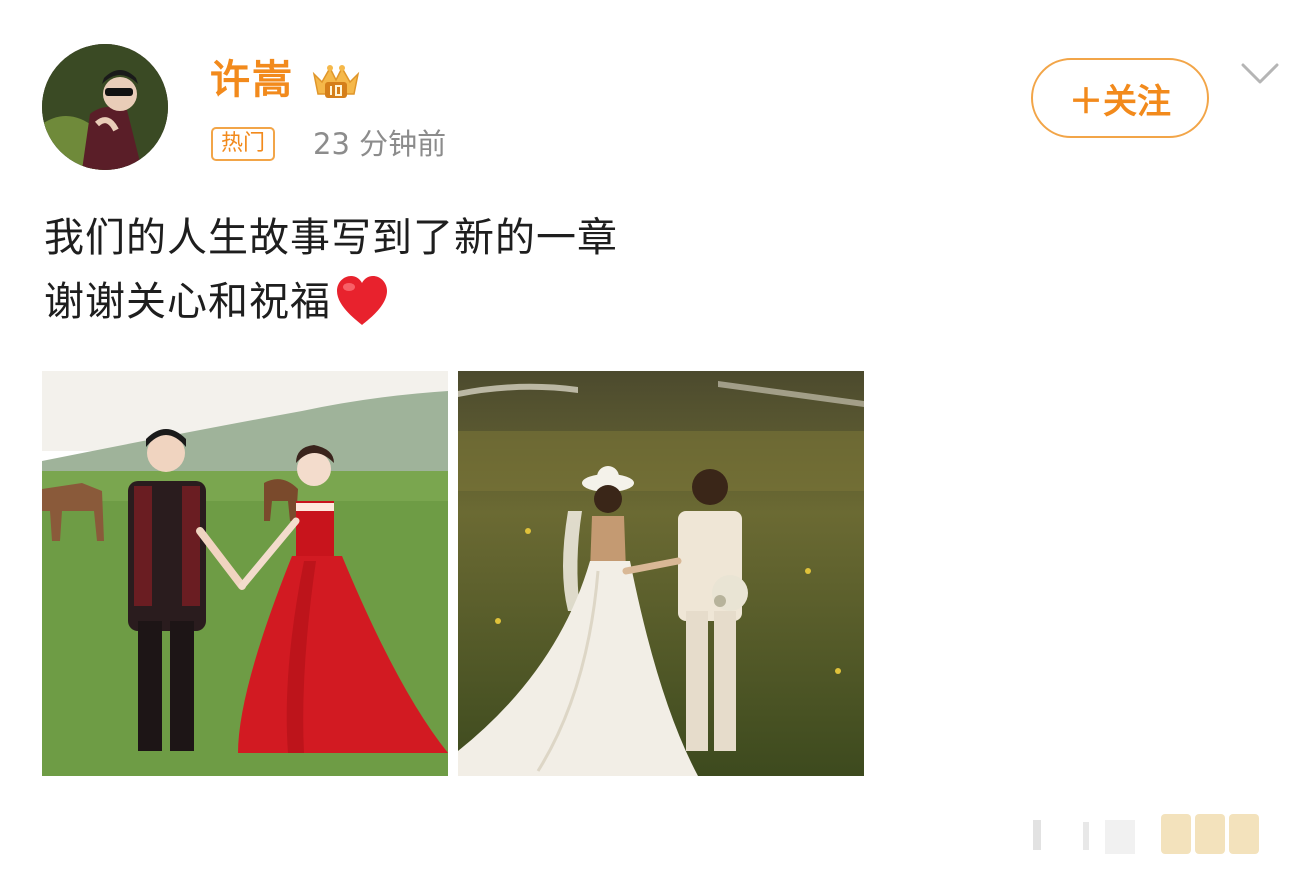 This screenshot has width=1310, height=881. I want to click on red-heart-icon, so click(362, 300).